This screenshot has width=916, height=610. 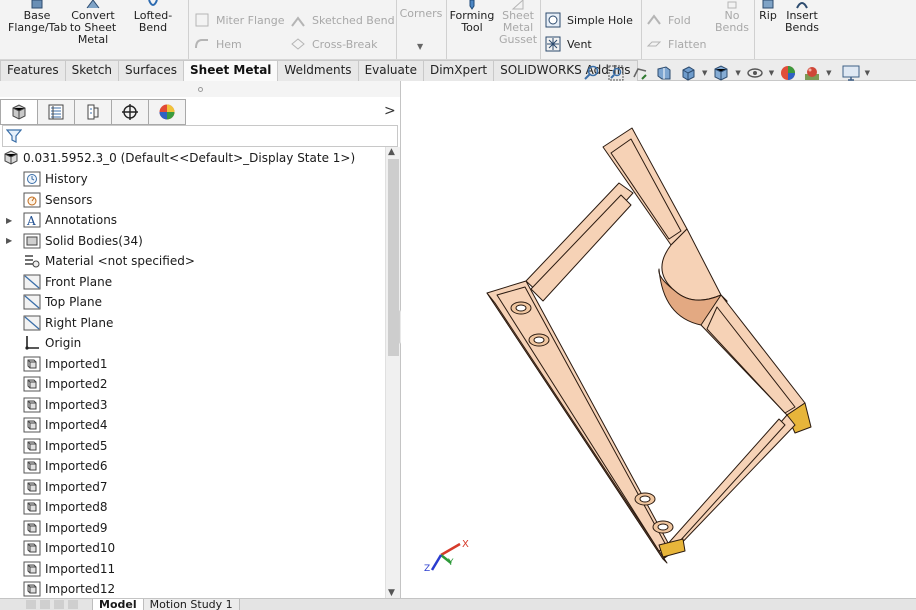 What do you see at coordinates (851, 73) in the screenshot?
I see `view-settings-icon` at bounding box center [851, 73].